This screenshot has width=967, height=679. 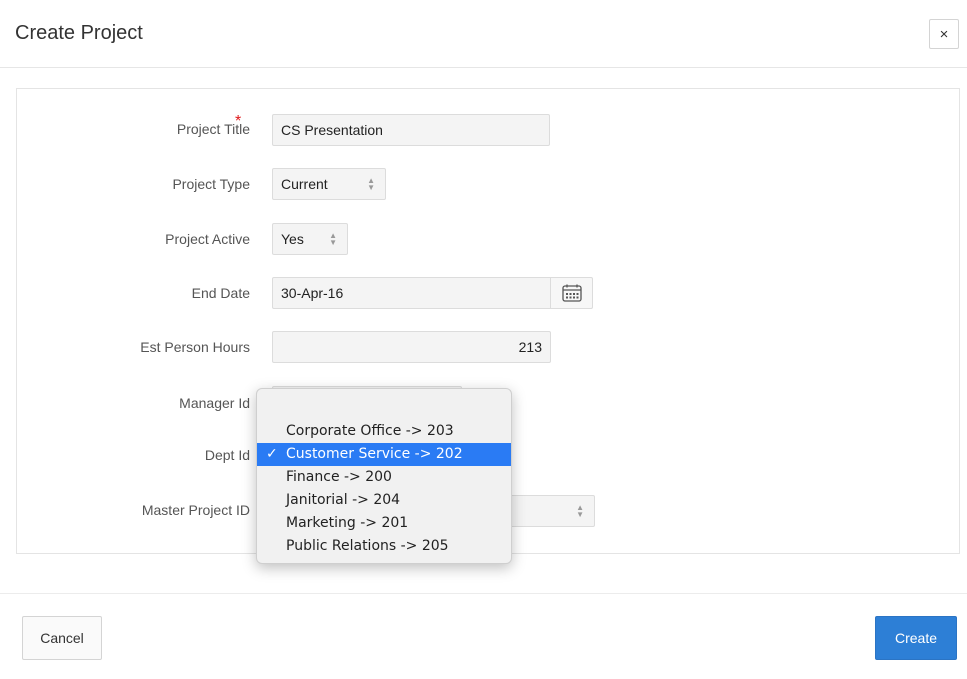 I want to click on dropdown-option: Public Relations -> 205, so click(x=384, y=546).